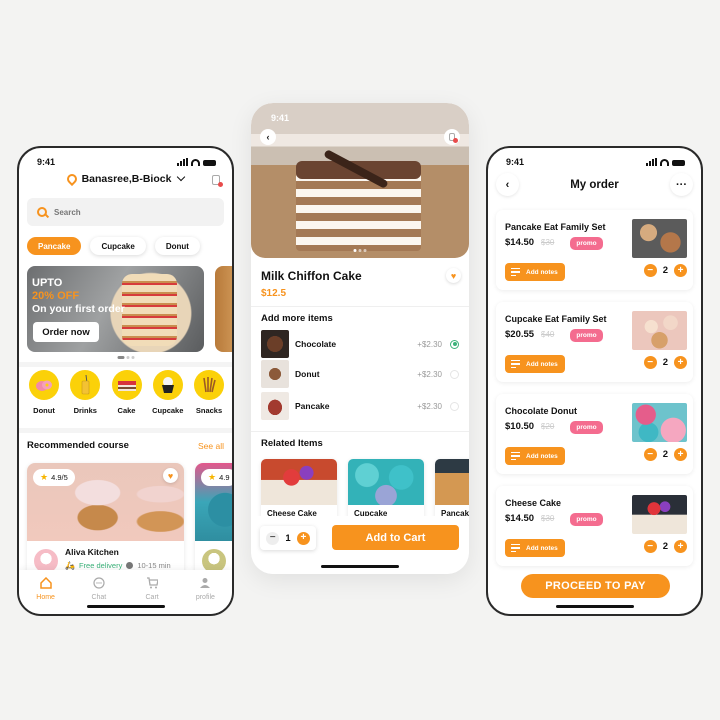 The width and height of the screenshot is (720, 720). What do you see at coordinates (66, 332) in the screenshot?
I see `order-now-button: Order now` at bounding box center [66, 332].